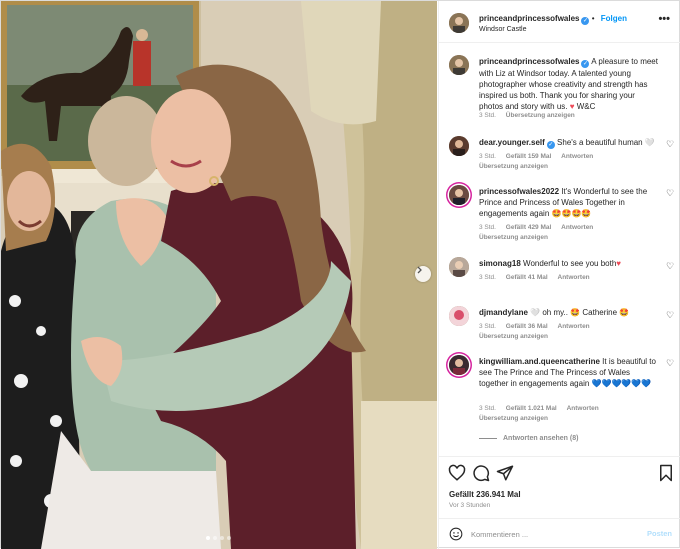  I want to click on comment-emoji: 💙💙💙💙💙💙, so click(621, 383).